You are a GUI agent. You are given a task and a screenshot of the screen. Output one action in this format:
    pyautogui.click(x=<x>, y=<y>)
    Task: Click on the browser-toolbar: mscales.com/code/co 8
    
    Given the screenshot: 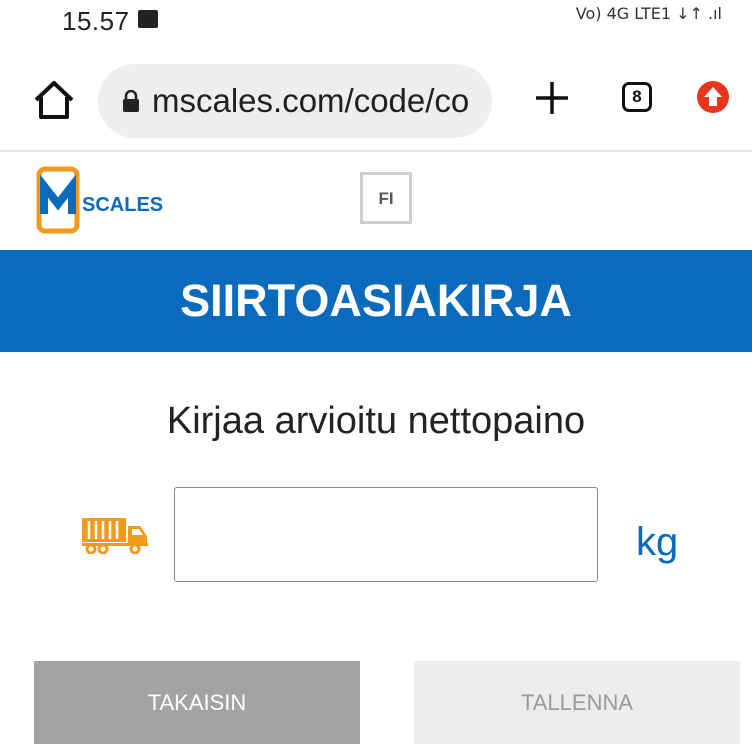 What is the action you would take?
    pyautogui.click(x=376, y=101)
    